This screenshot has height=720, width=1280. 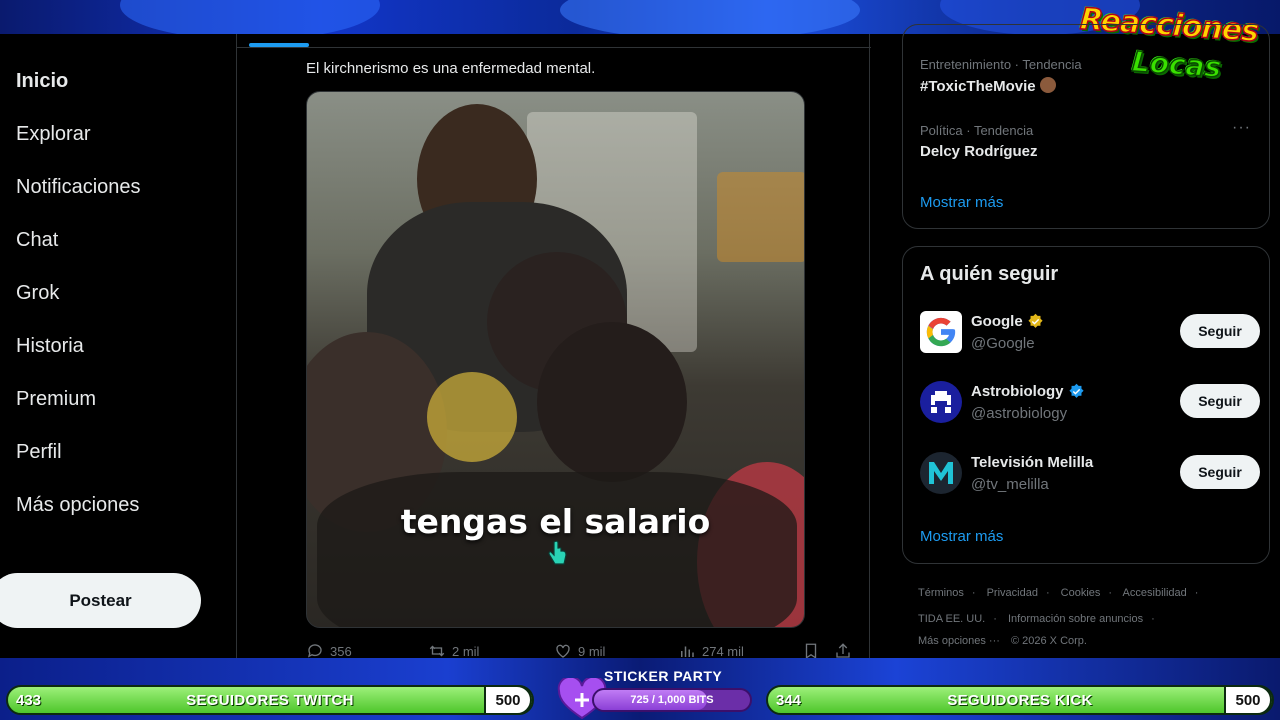 I want to click on video-caption: tengas el salario, so click(x=555, y=521).